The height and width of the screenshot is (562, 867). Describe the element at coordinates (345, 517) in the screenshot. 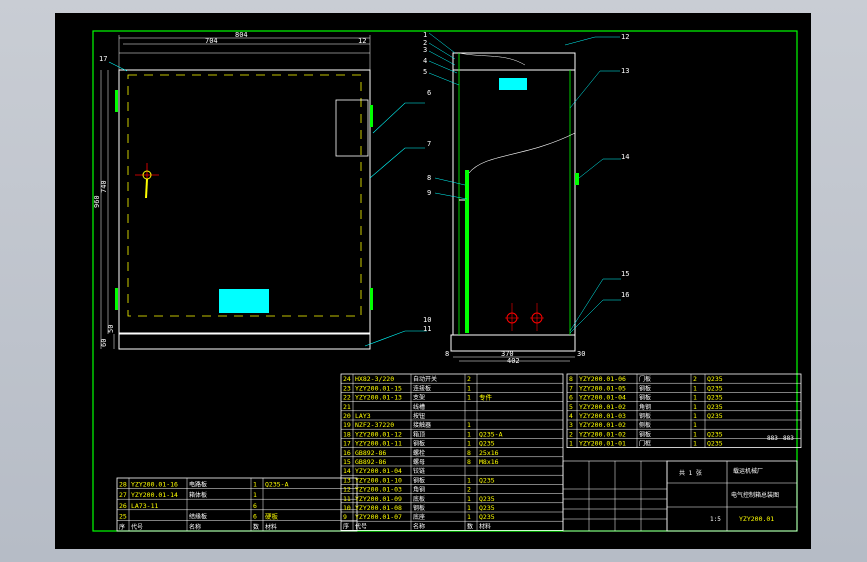

I see `table-cell: 9` at that location.